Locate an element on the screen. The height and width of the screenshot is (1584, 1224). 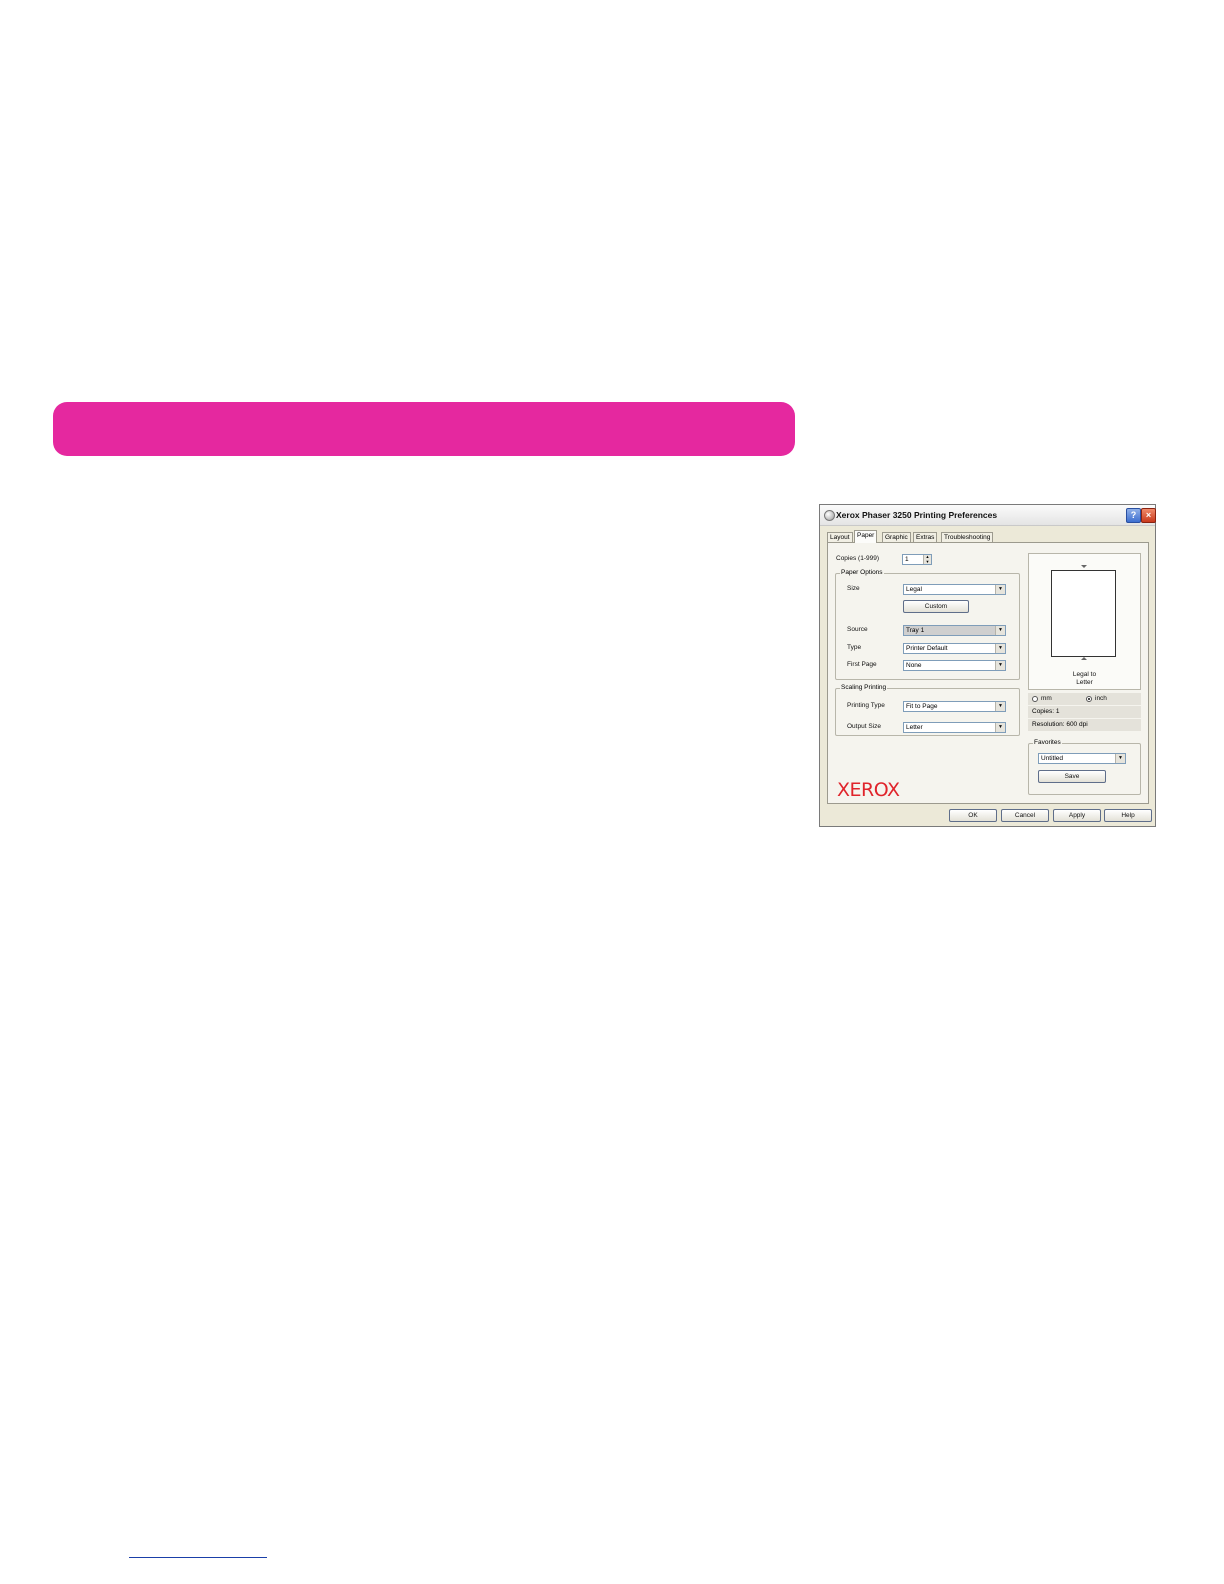
type-value: Printer Default is located at coordinates (927, 648).